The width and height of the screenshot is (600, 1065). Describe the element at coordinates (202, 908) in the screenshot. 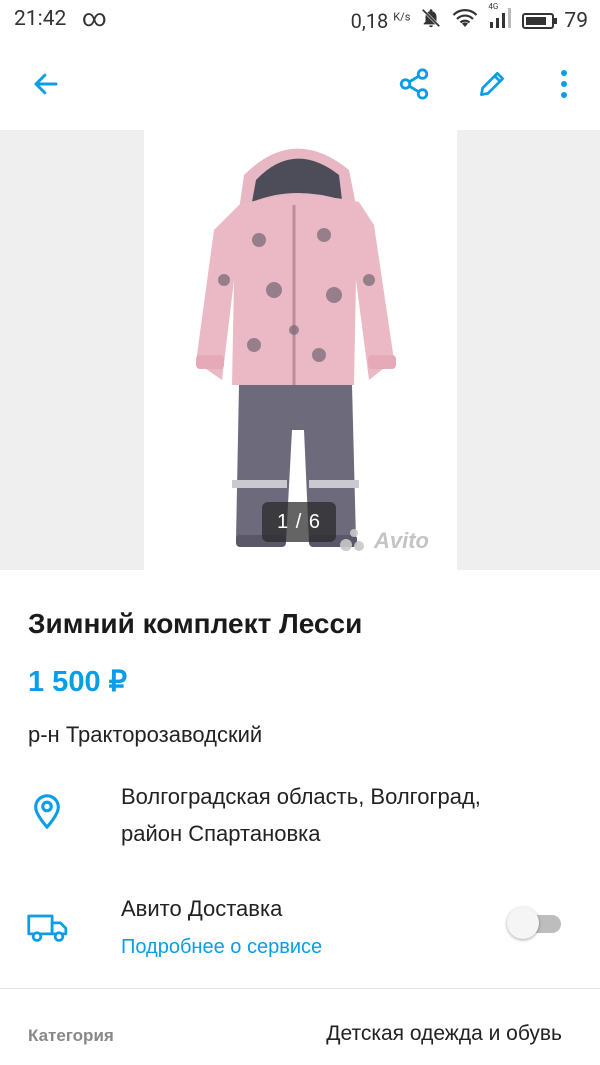

I see `delivery-title: Авито Доставка` at that location.